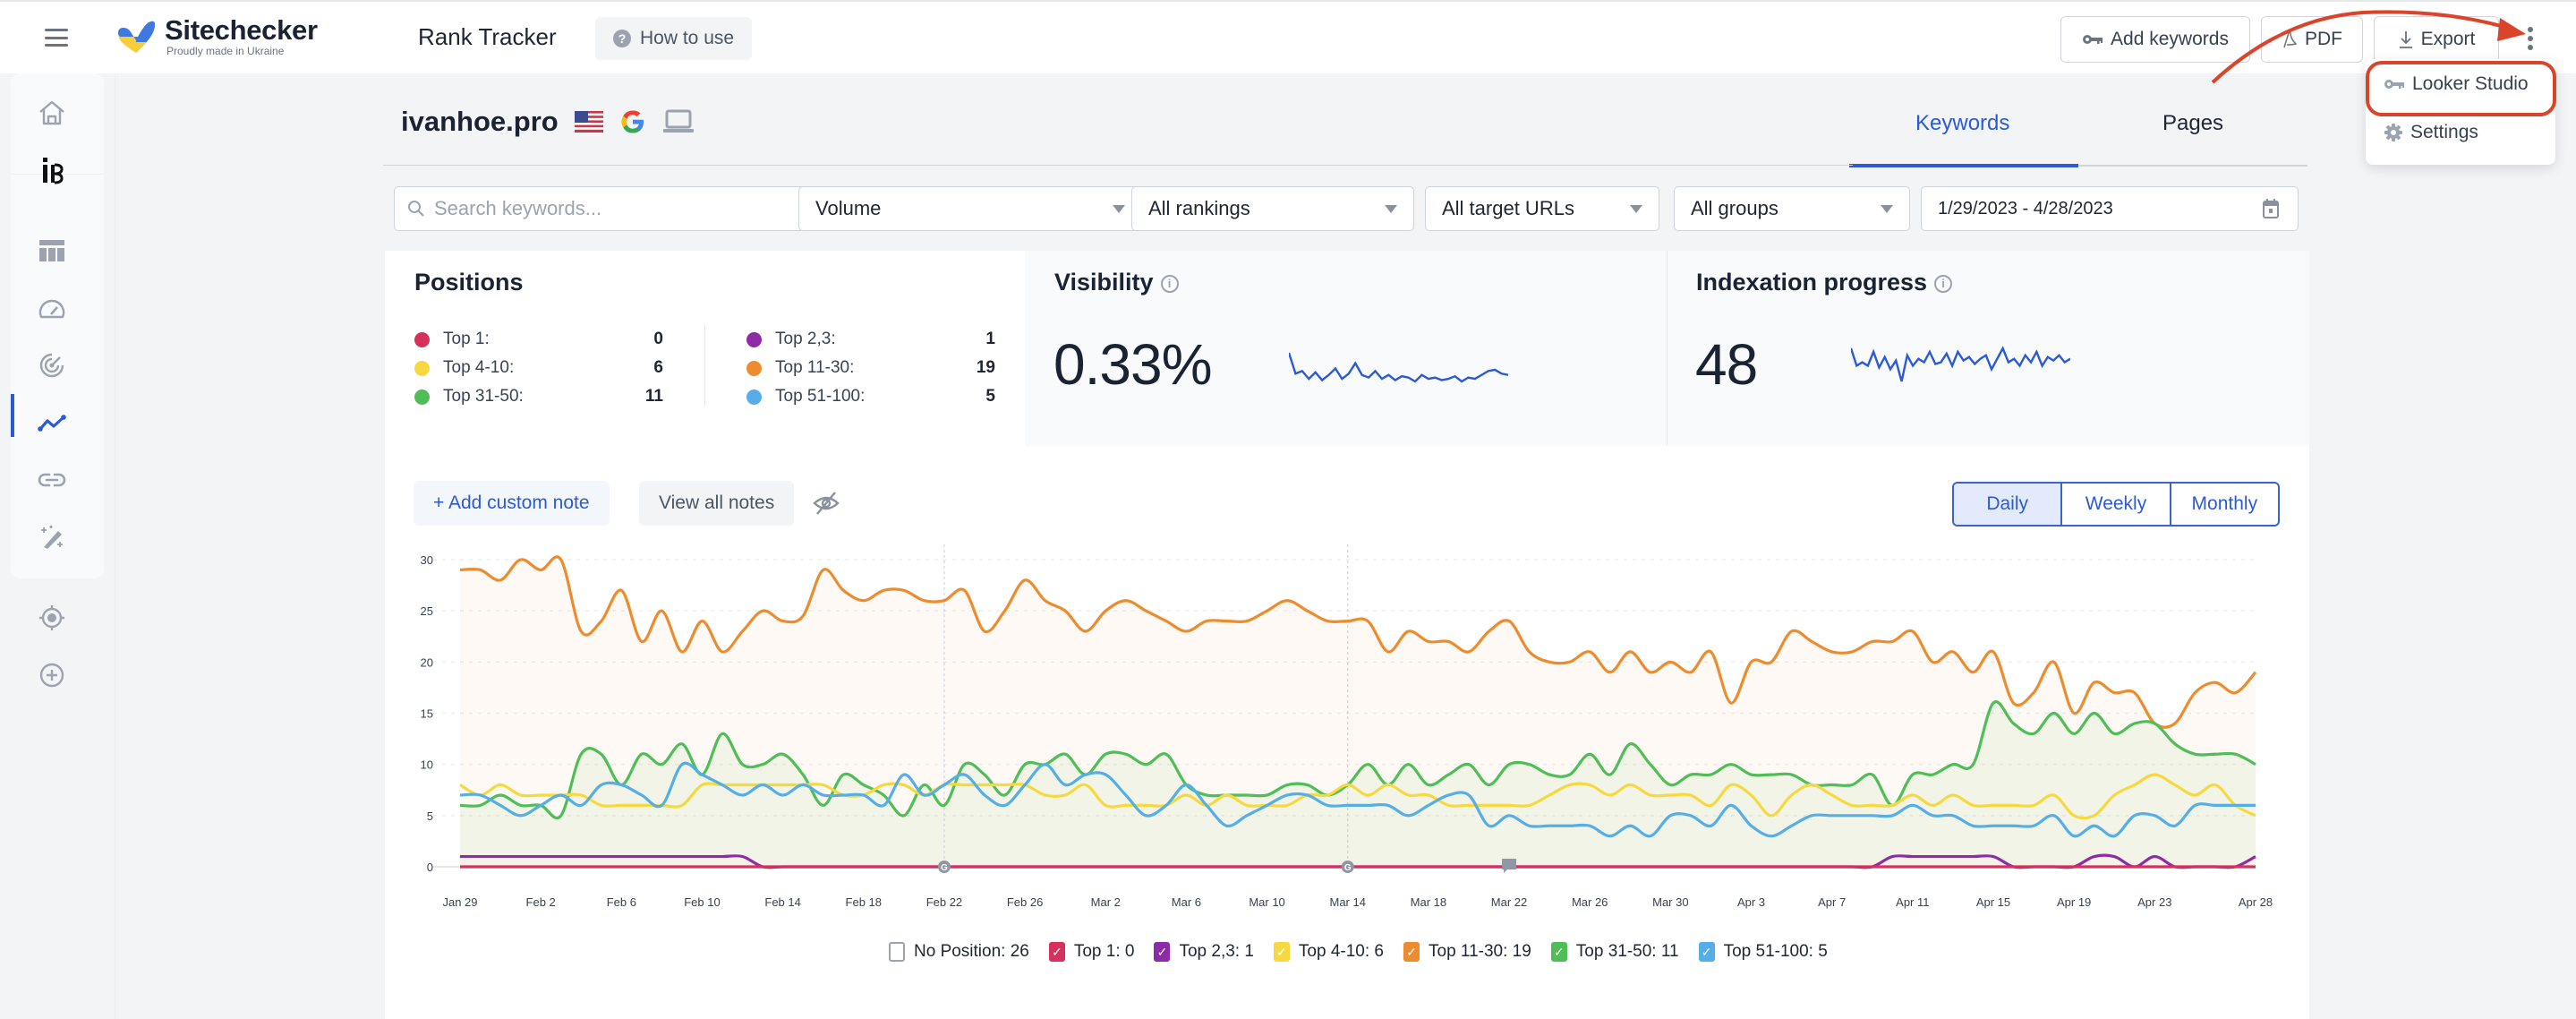 This screenshot has height=1019, width=2576. I want to click on hide-notes-eye-off-icon, so click(826, 504).